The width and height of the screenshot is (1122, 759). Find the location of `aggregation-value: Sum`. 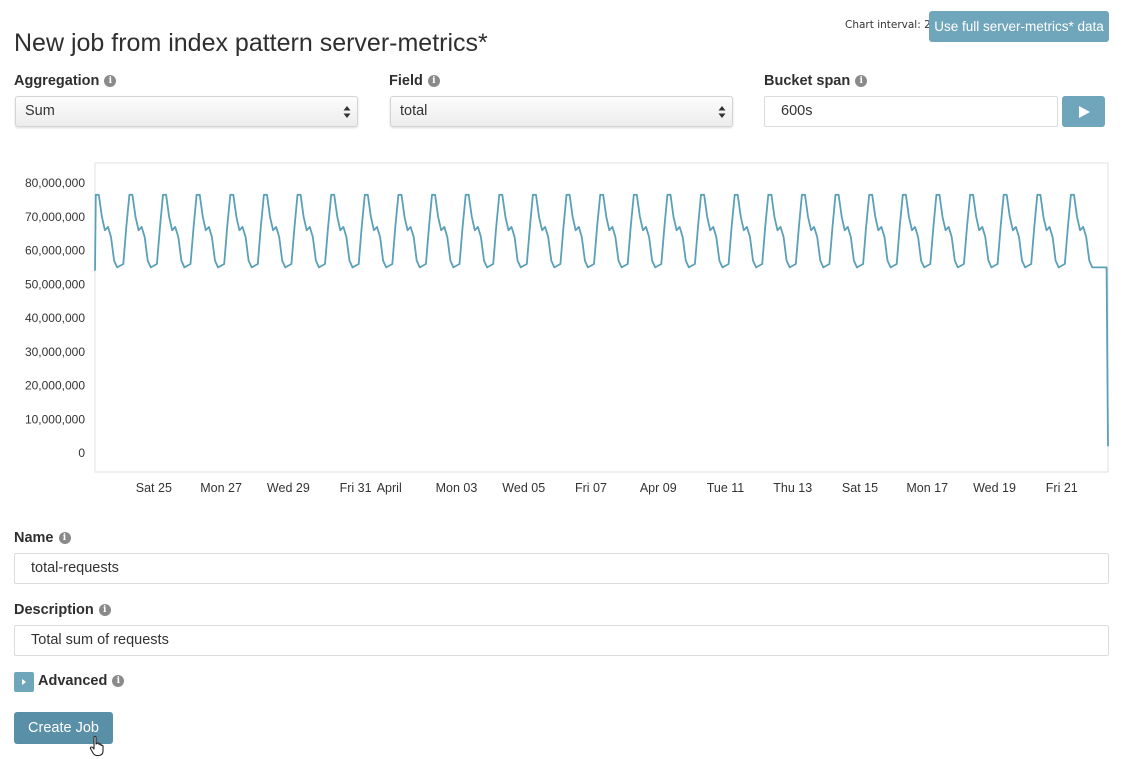

aggregation-value: Sum is located at coordinates (40, 111).